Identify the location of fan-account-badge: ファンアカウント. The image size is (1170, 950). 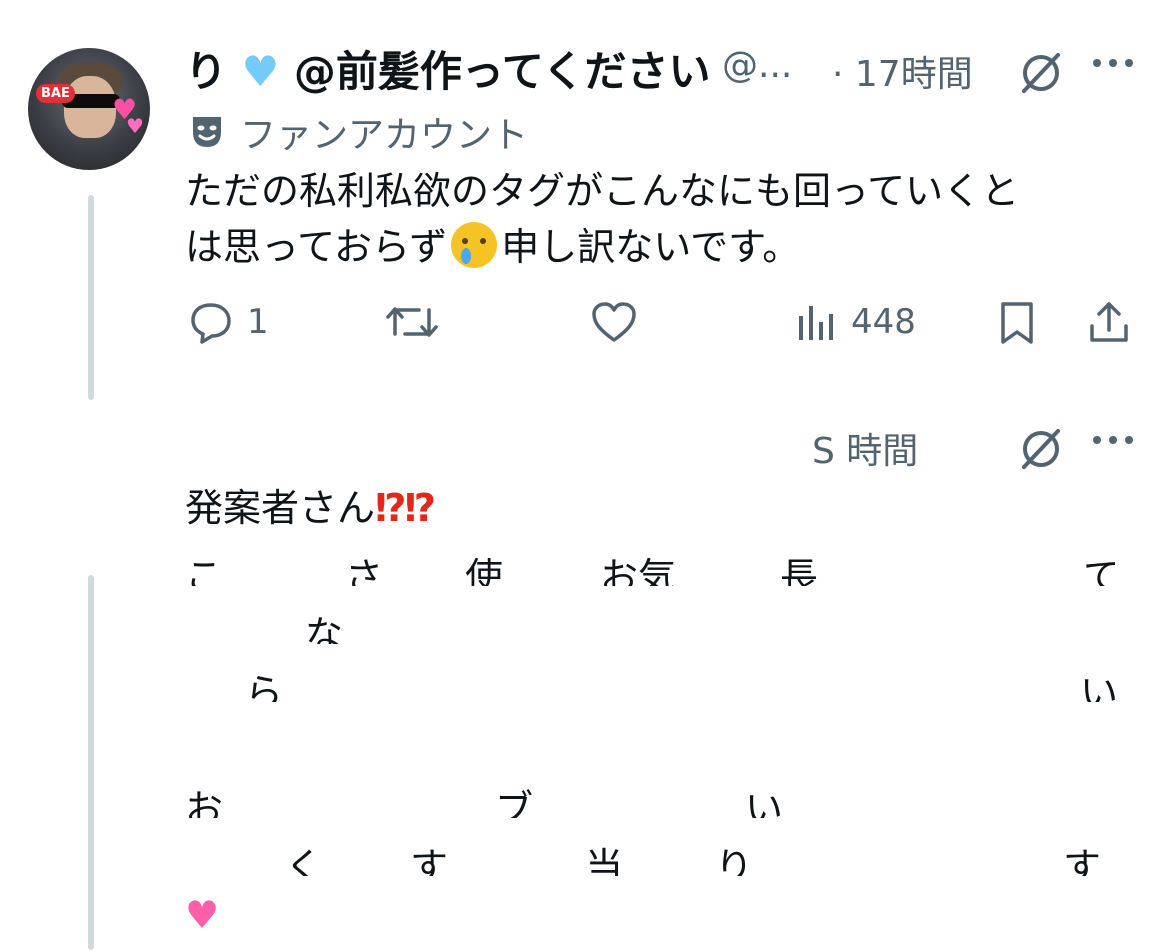
(359, 132).